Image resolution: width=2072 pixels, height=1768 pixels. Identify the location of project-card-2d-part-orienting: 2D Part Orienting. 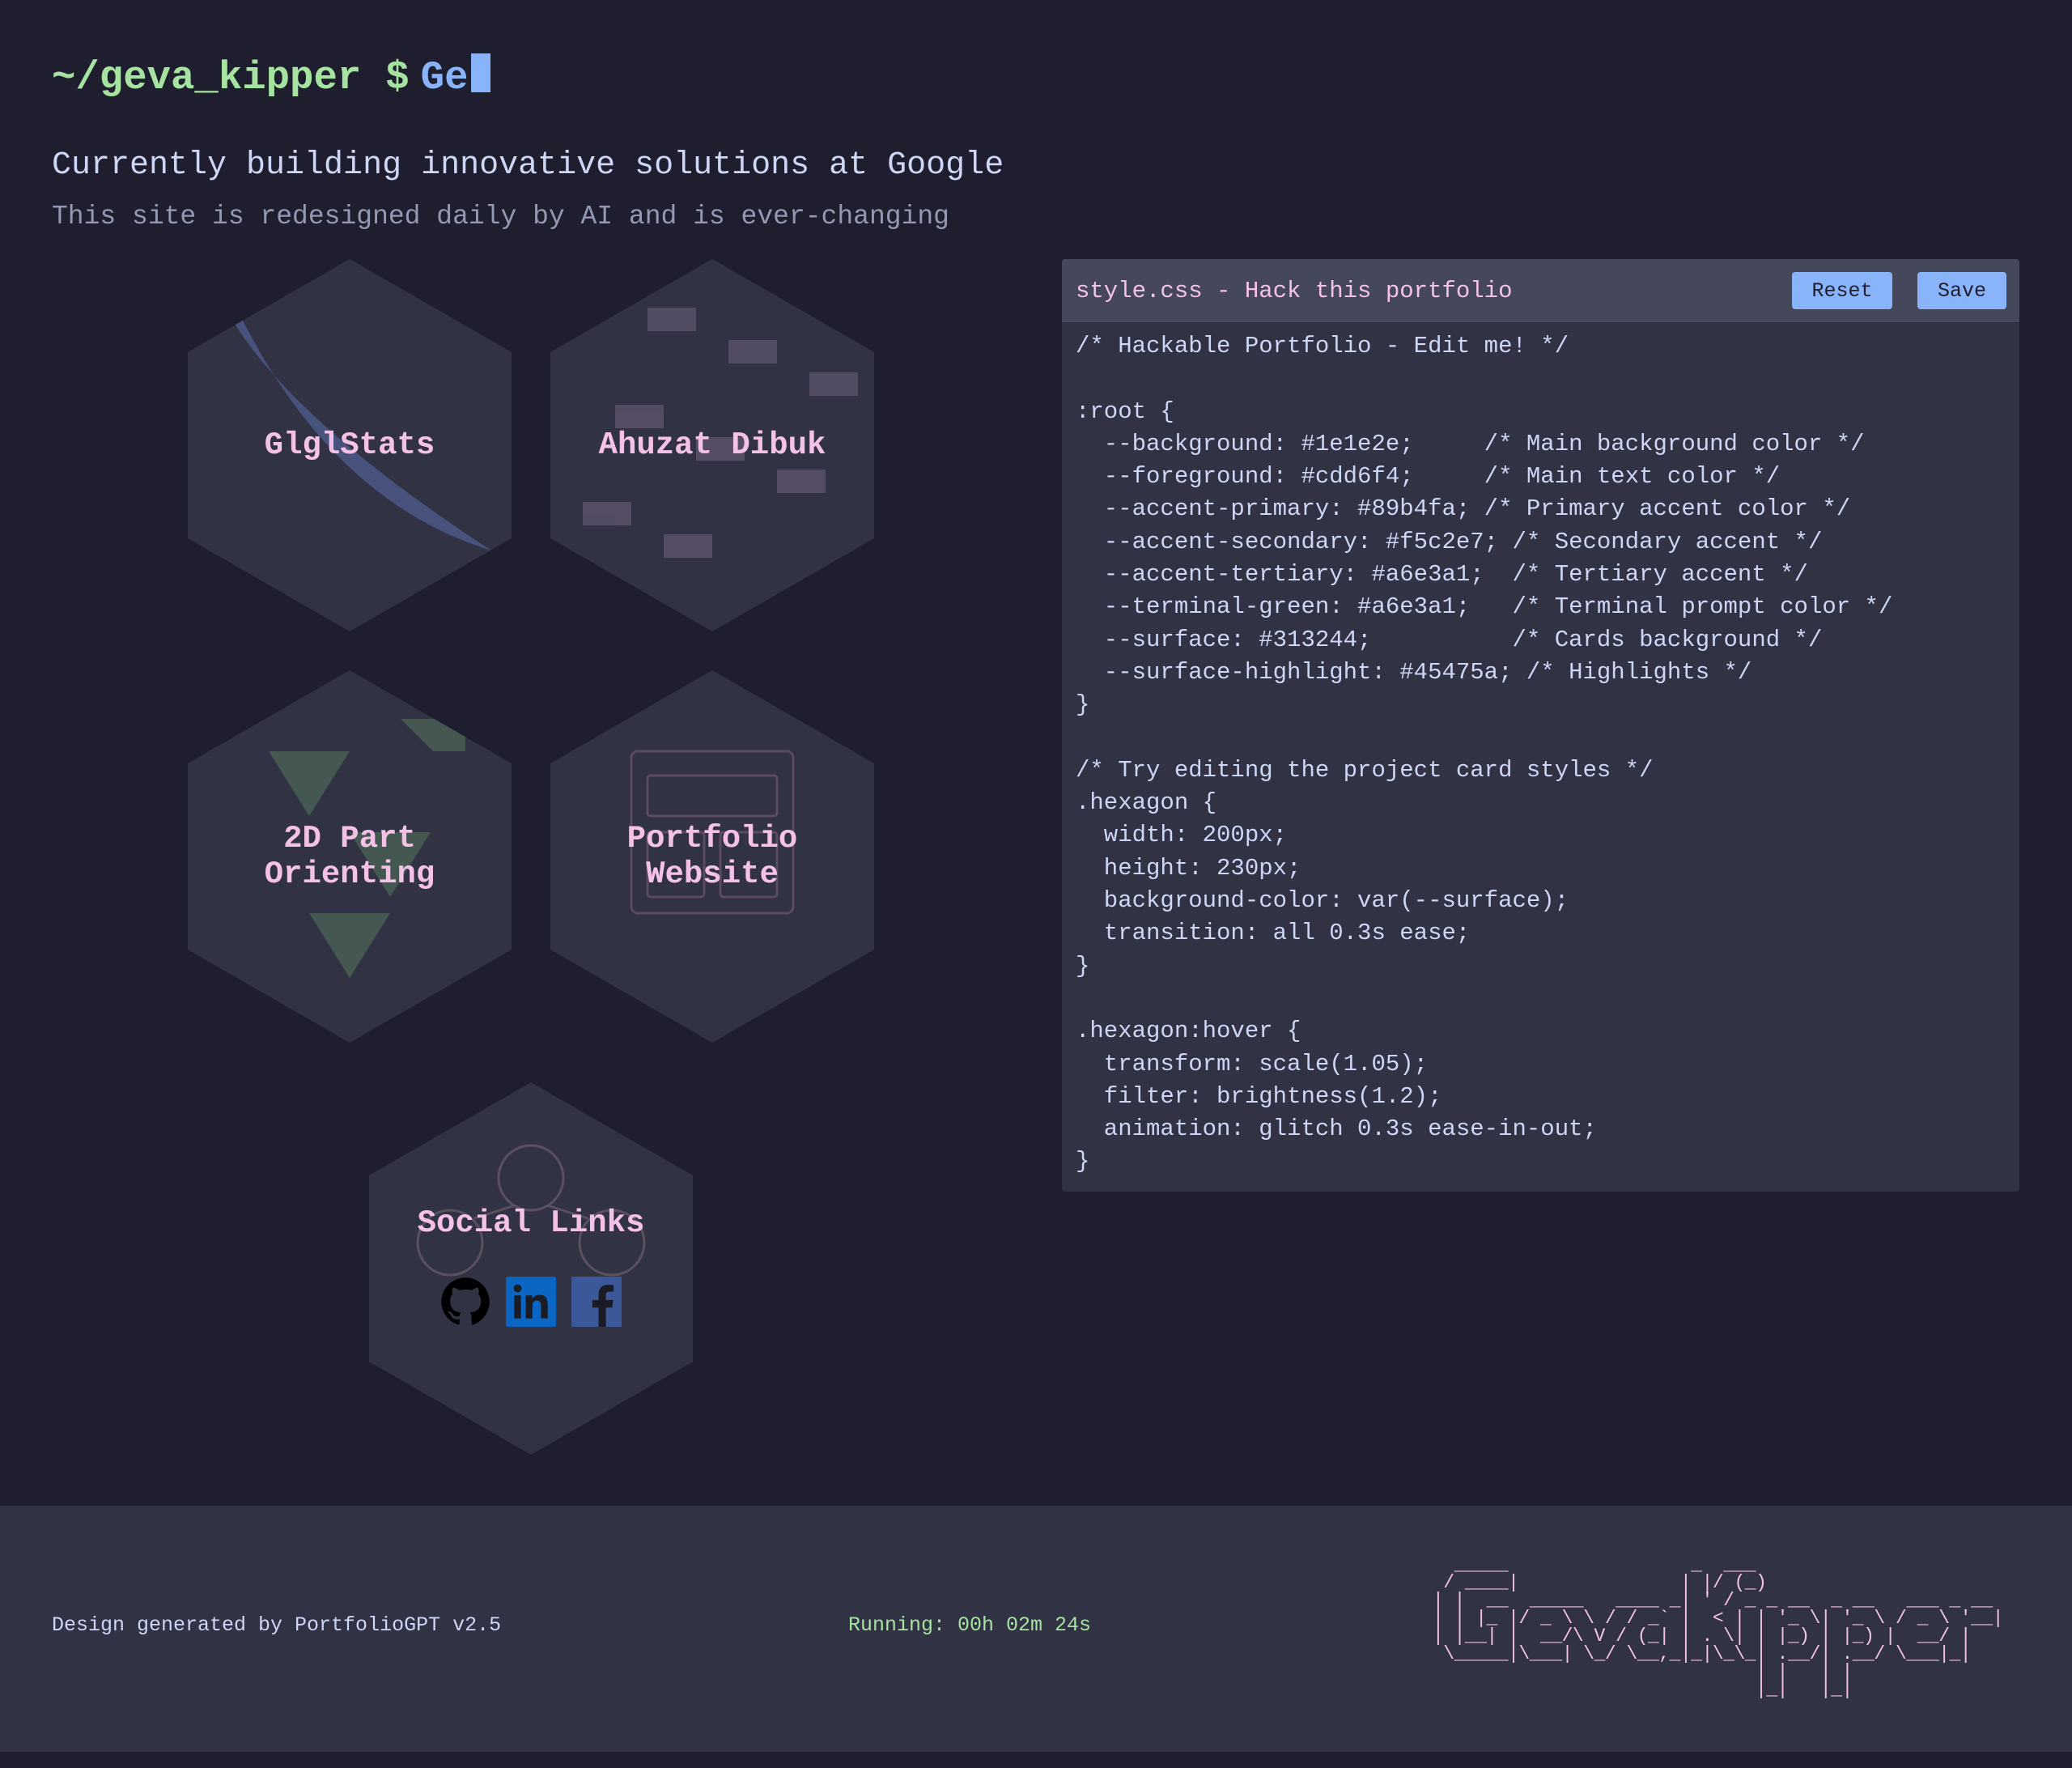
(350, 856).